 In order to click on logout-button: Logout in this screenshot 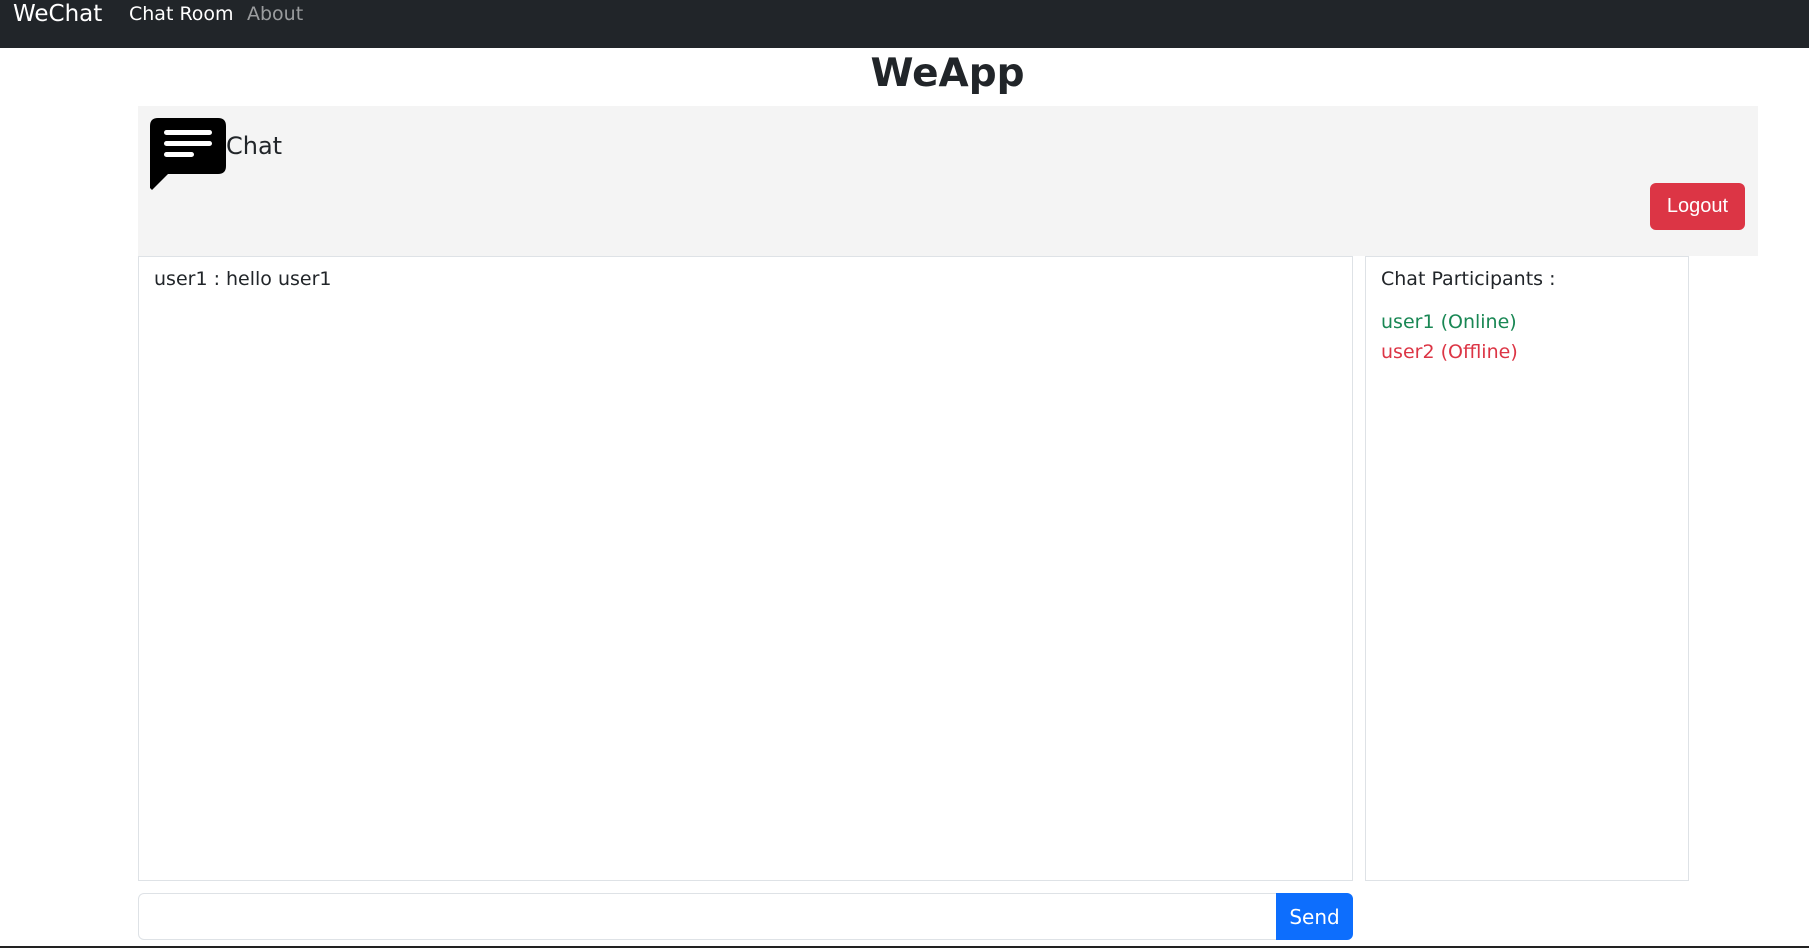, I will do `click(1697, 206)`.